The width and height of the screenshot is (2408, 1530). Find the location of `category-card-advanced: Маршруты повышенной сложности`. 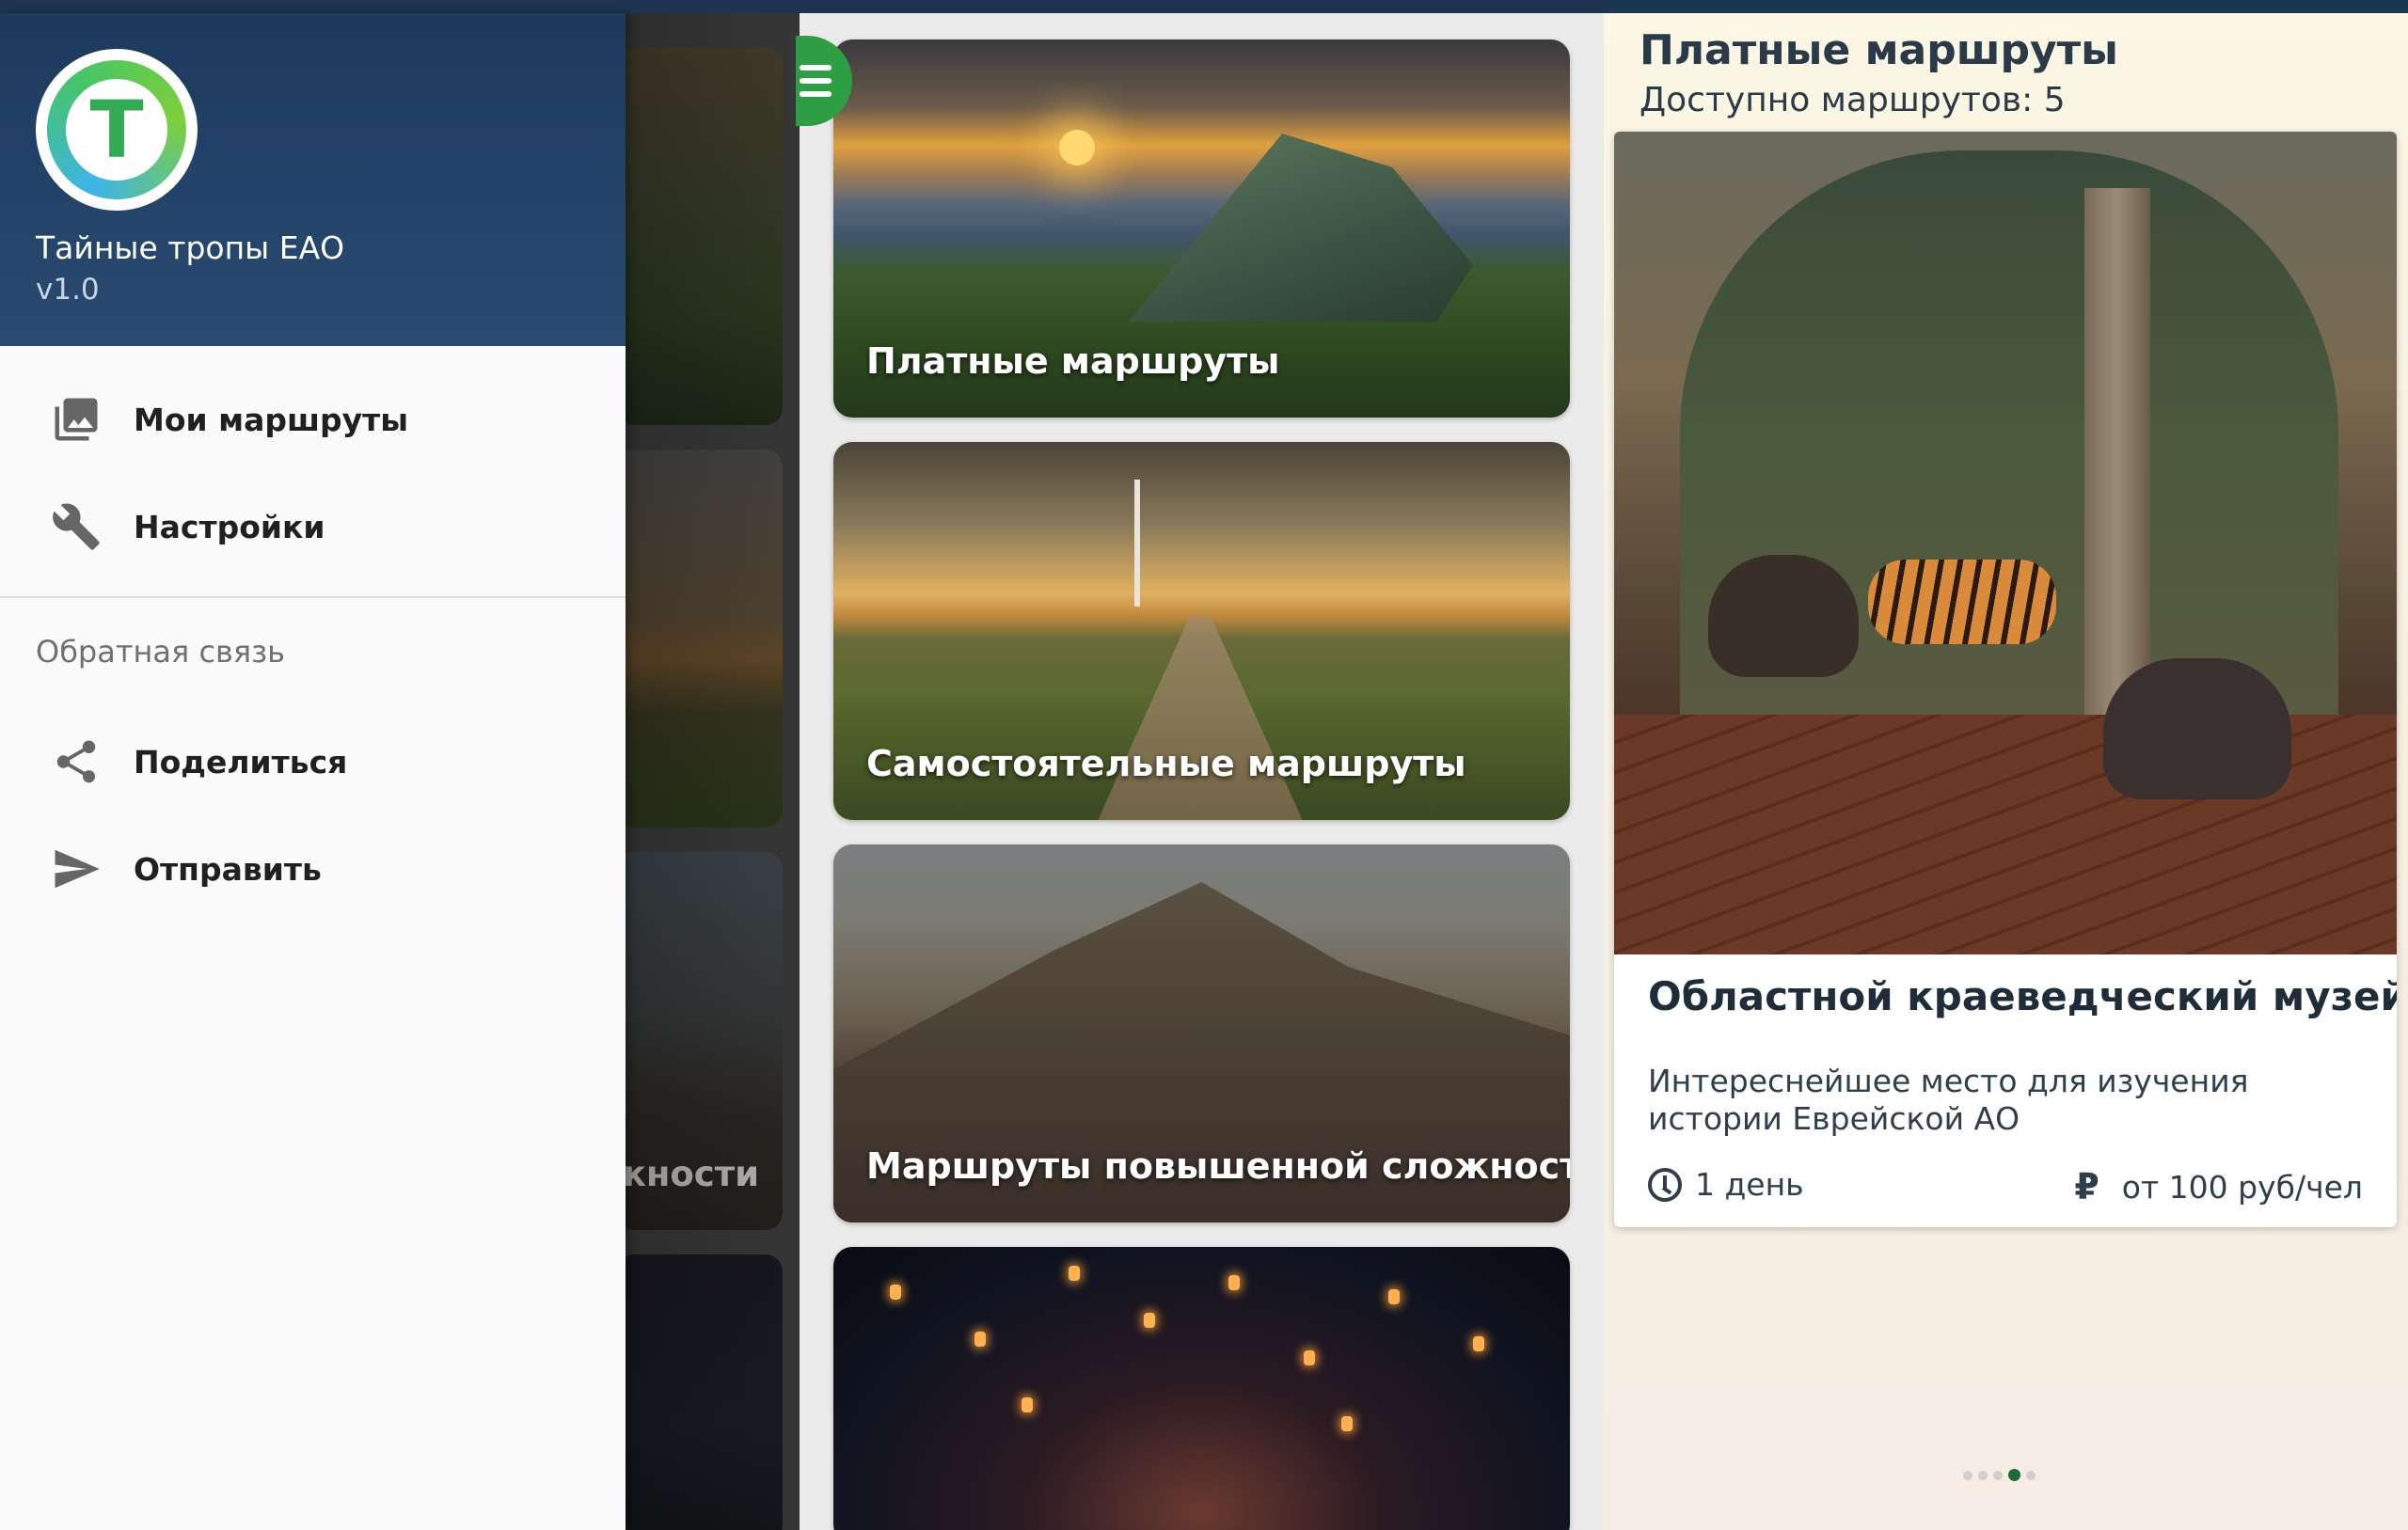

category-card-advanced: Маршруты повышенной сложности is located at coordinates (1202, 1033).